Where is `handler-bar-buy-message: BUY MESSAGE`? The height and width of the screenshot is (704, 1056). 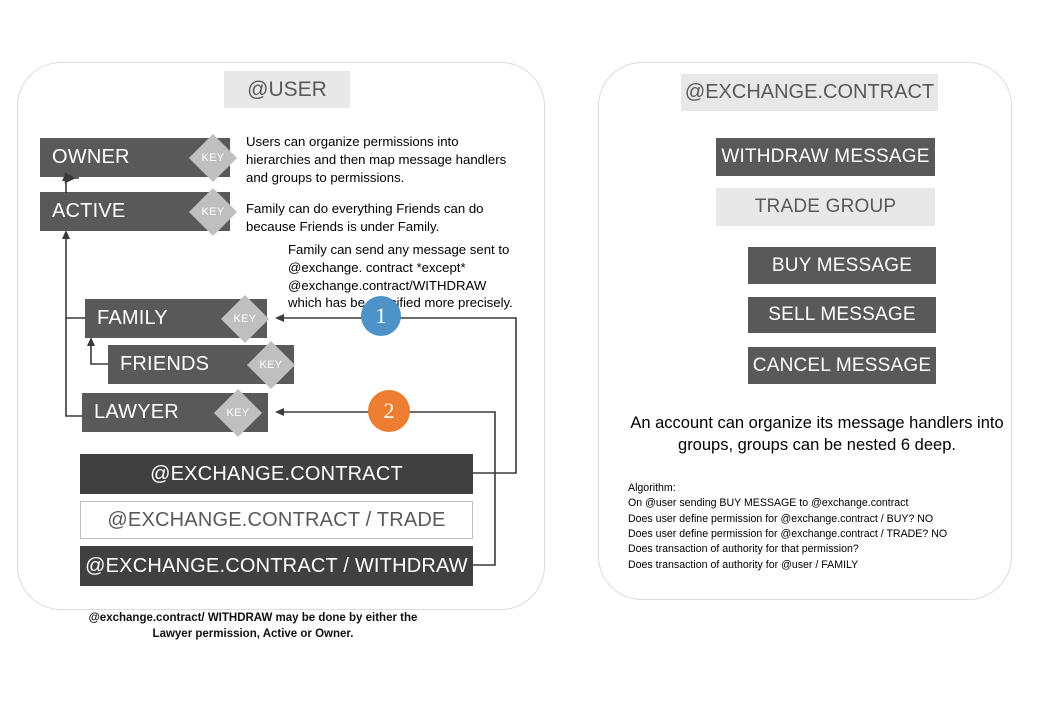 handler-bar-buy-message: BUY MESSAGE is located at coordinates (842, 265).